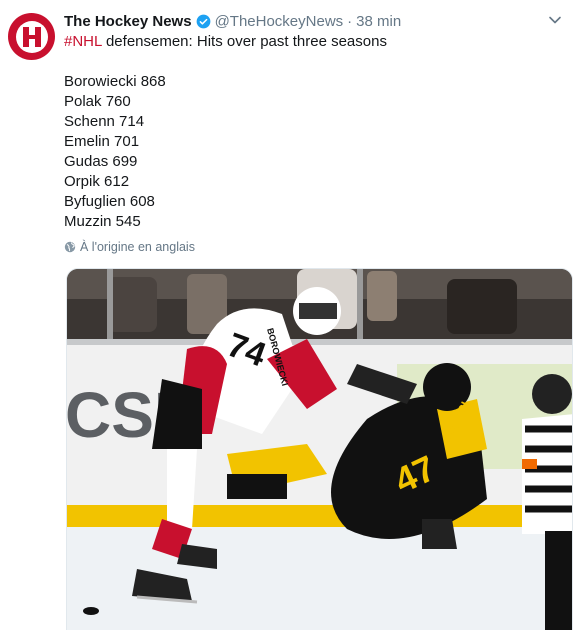 Image resolution: width=574 pixels, height=630 pixels. What do you see at coordinates (101, 161) in the screenshot?
I see `stat-line: Gudas 699` at bounding box center [101, 161].